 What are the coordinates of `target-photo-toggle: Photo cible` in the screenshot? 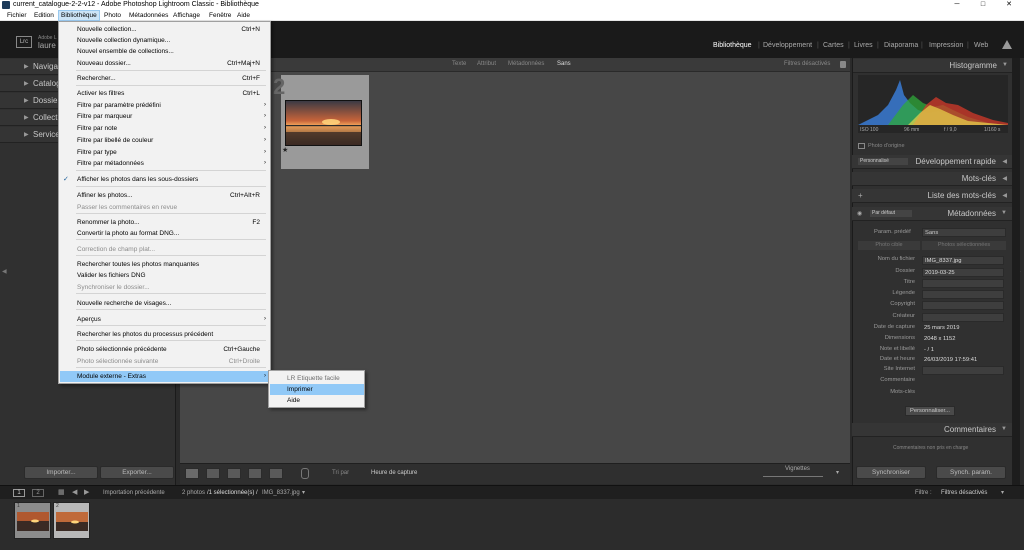 It's located at (889, 245).